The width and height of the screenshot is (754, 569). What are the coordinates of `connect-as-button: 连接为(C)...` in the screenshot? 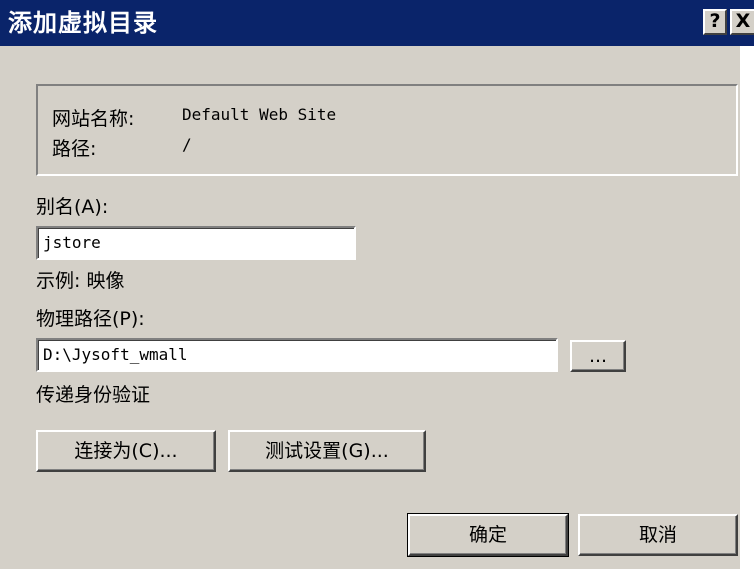 It's located at (126, 451).